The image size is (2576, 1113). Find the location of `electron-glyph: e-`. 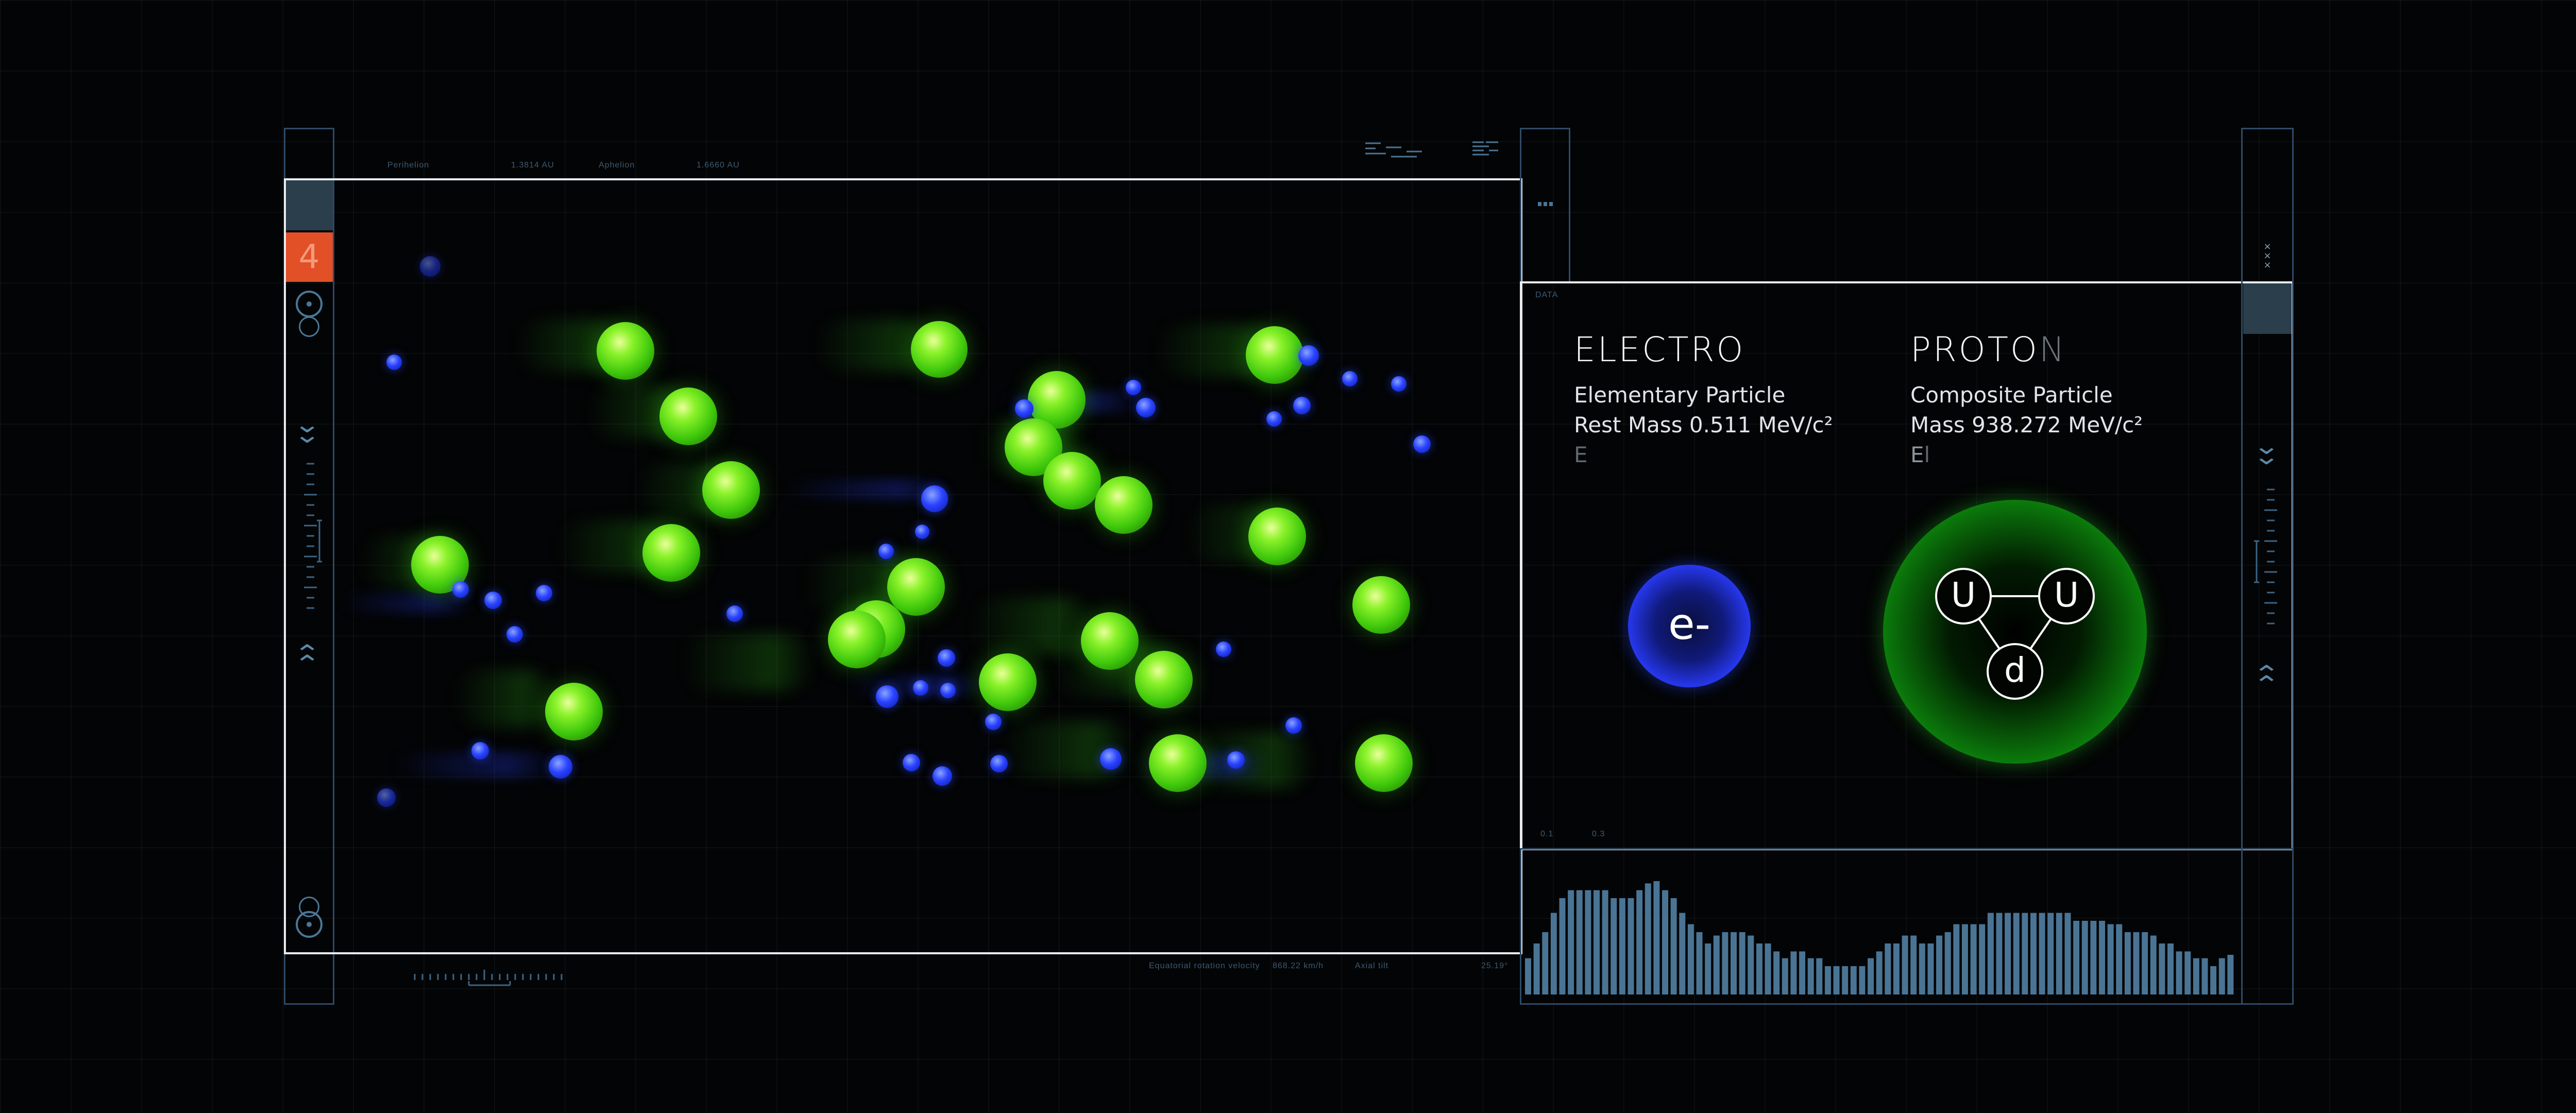

electron-glyph: e- is located at coordinates (1689, 624).